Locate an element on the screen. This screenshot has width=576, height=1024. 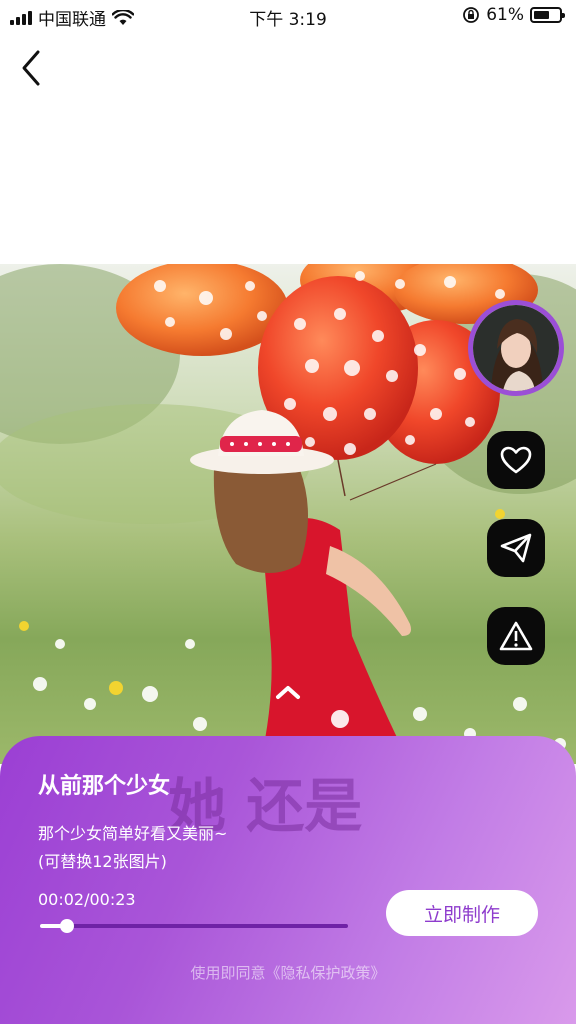
make-now-button: 立即制作 is located at coordinates (462, 913).